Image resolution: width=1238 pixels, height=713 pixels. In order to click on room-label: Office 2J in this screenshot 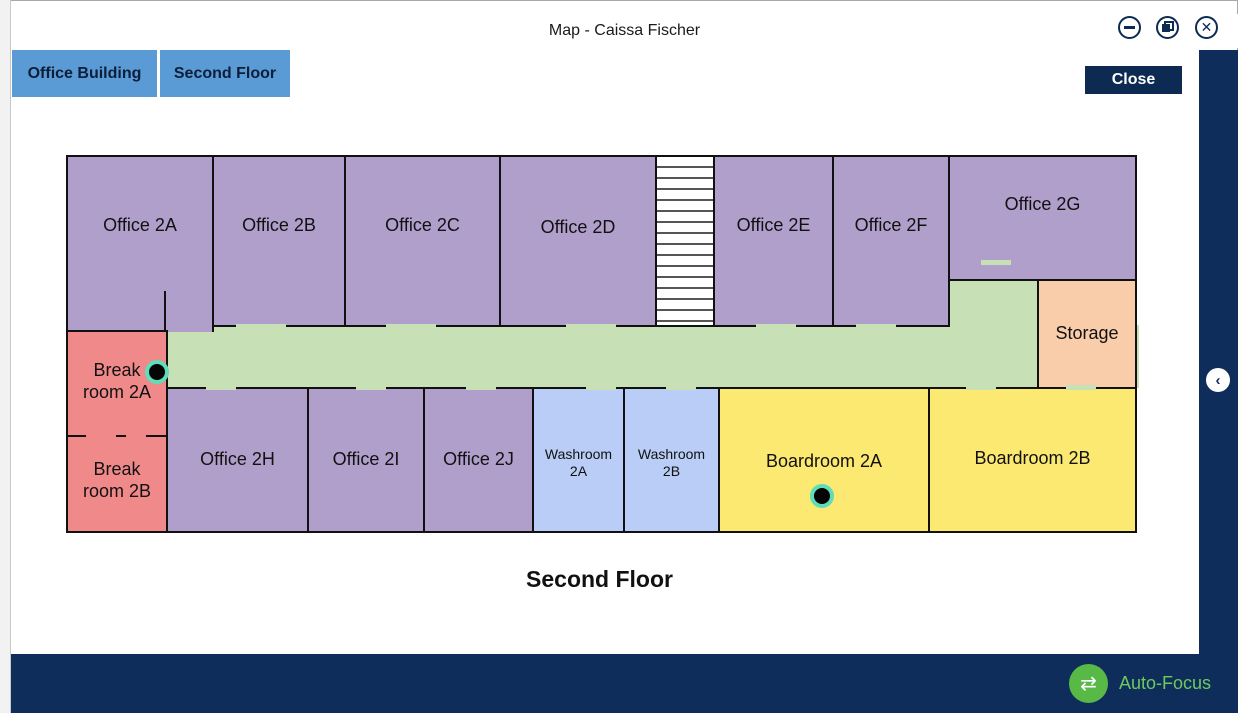, I will do `click(478, 459)`.